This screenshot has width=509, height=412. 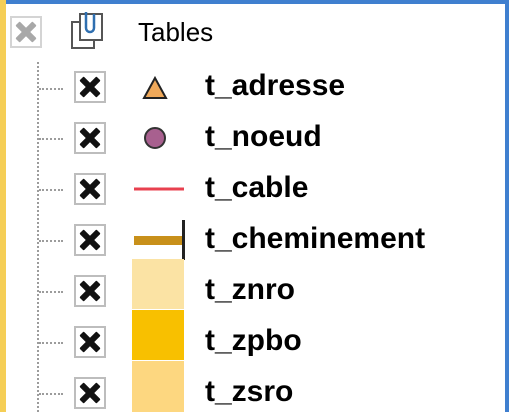 What do you see at coordinates (175, 32) in the screenshot?
I see `group-label: Tables` at bounding box center [175, 32].